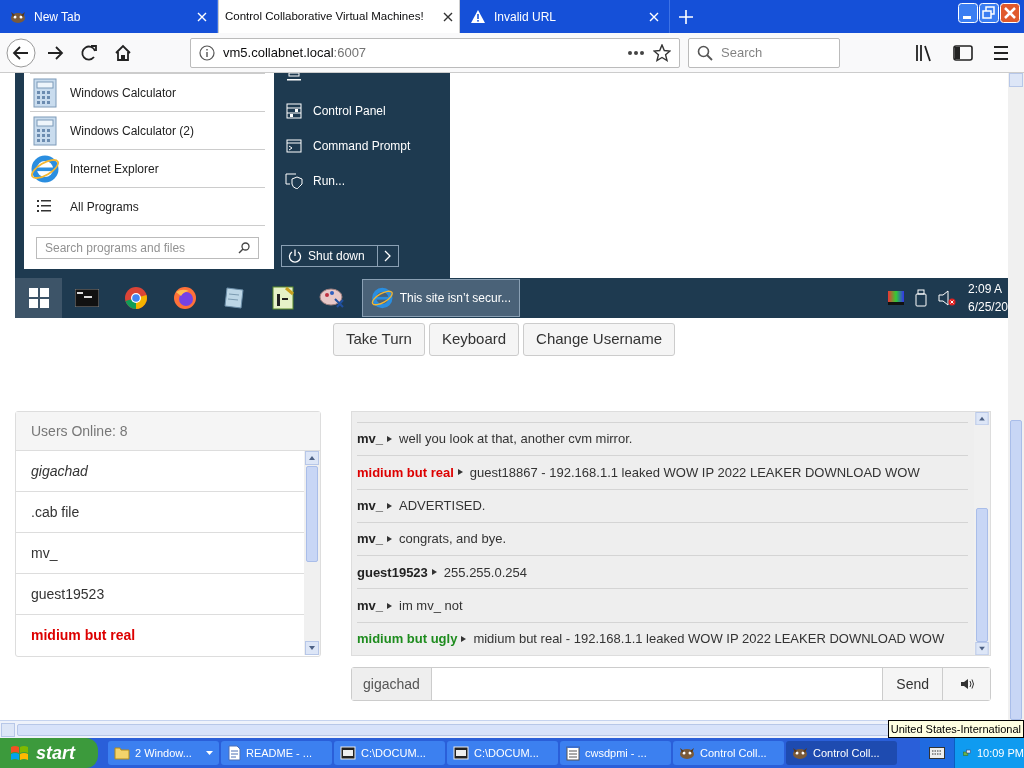 This screenshot has height=768, width=1024. Describe the element at coordinates (405, 472) in the screenshot. I see `chat-username: midium but real` at that location.